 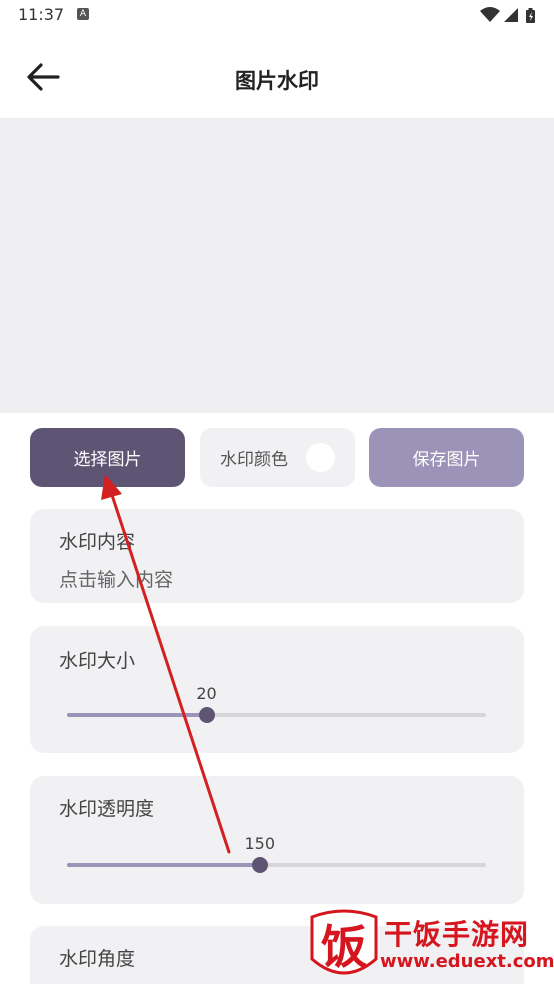 I want to click on watermark-content-card: 水印内容 点击输入内容, so click(x=277, y=556).